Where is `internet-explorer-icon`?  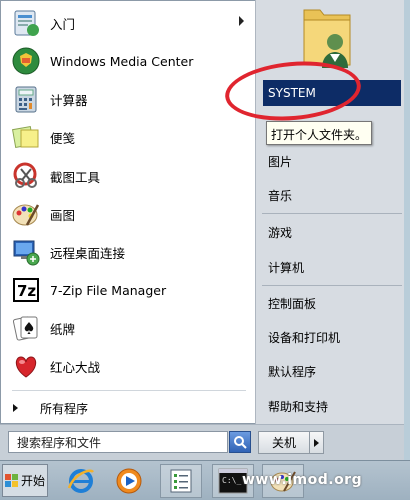
internet-explorer-icon is located at coordinates (80, 481).